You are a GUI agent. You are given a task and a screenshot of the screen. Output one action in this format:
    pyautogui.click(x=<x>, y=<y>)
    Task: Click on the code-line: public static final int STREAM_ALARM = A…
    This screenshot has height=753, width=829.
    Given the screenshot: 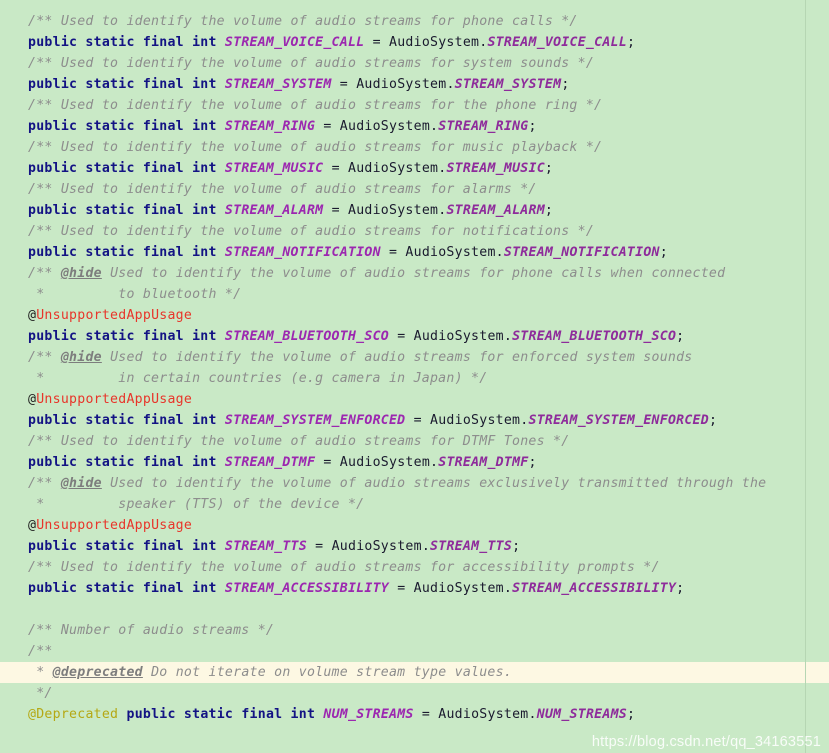 What is the action you would take?
    pyautogui.click(x=414, y=210)
    